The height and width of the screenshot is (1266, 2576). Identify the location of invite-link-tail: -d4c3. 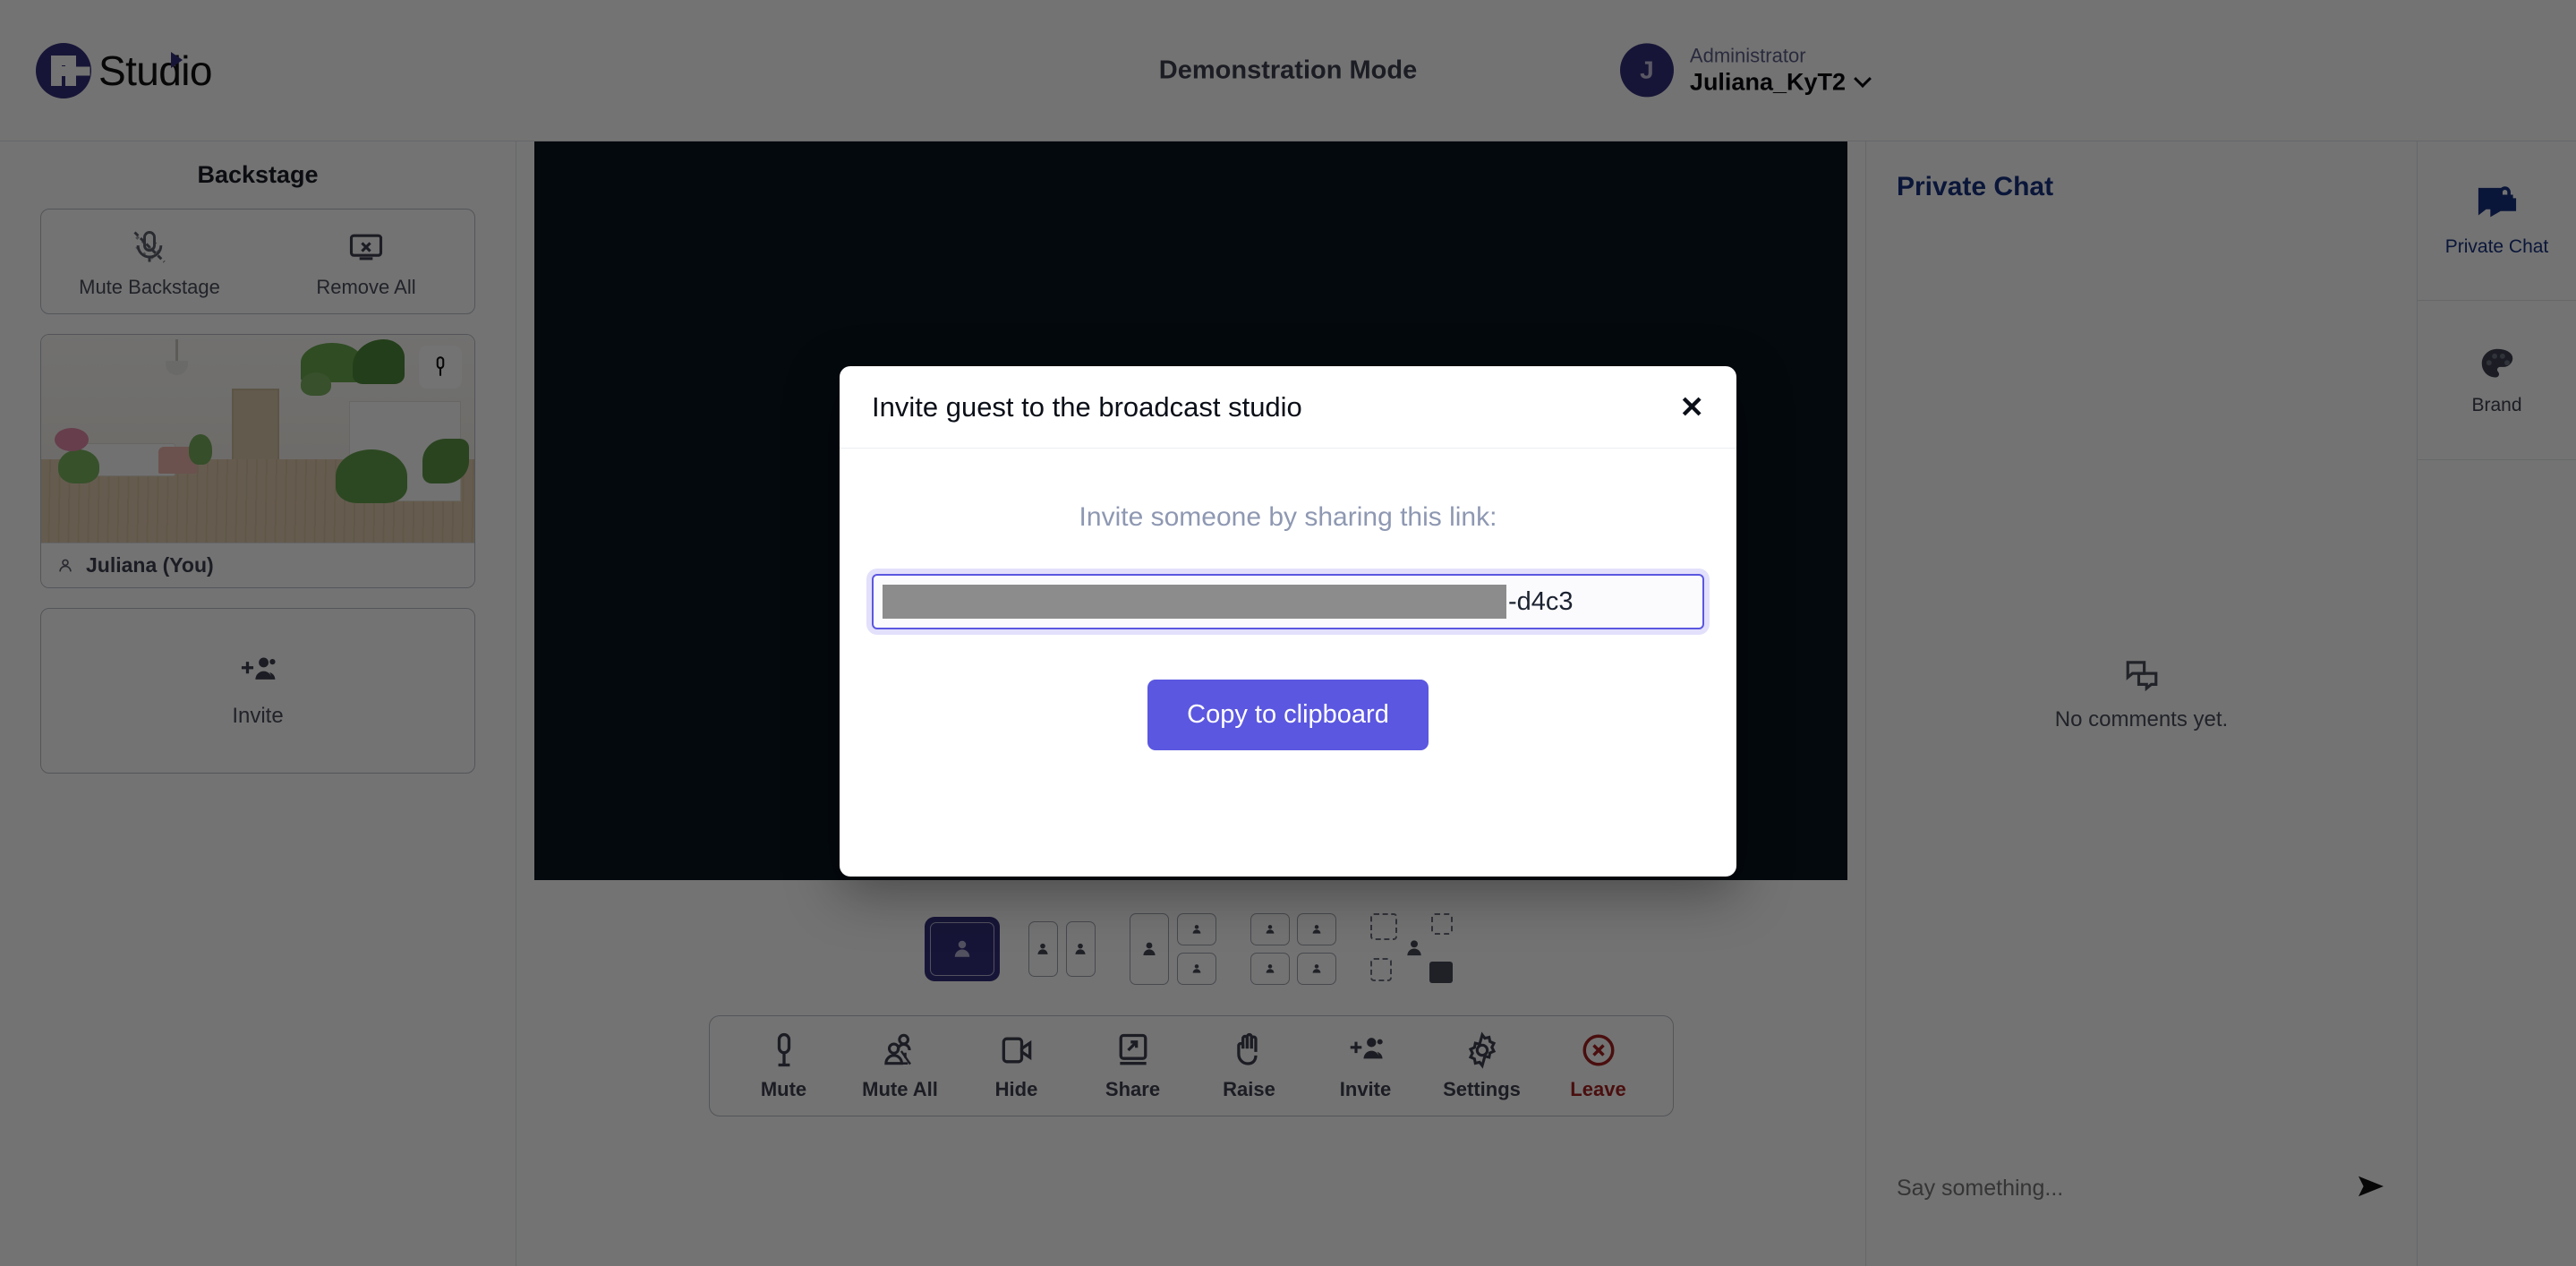
(1541, 601).